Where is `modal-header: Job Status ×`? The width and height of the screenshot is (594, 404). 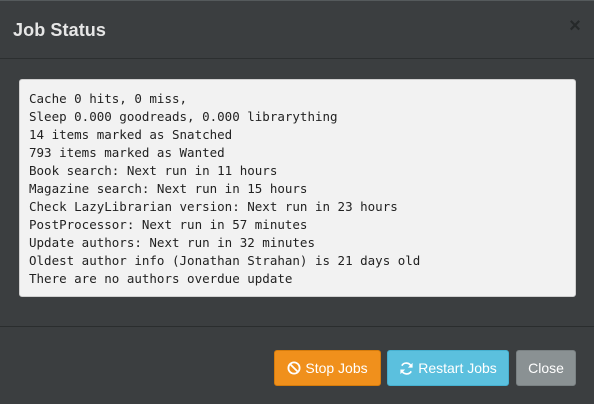 modal-header: Job Status × is located at coordinates (297, 30).